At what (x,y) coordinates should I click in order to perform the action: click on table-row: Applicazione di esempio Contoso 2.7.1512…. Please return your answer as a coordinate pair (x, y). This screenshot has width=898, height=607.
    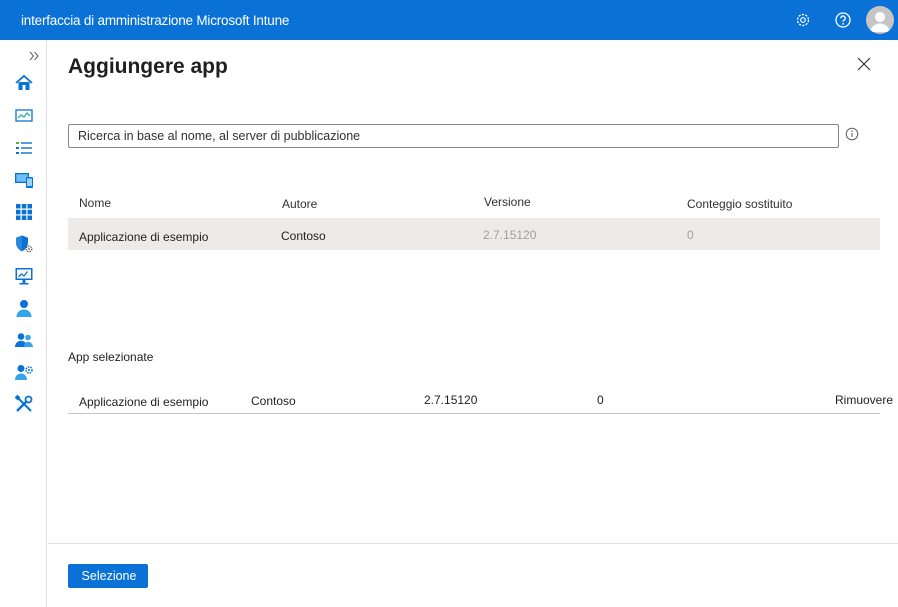
    Looking at the image, I should click on (474, 234).